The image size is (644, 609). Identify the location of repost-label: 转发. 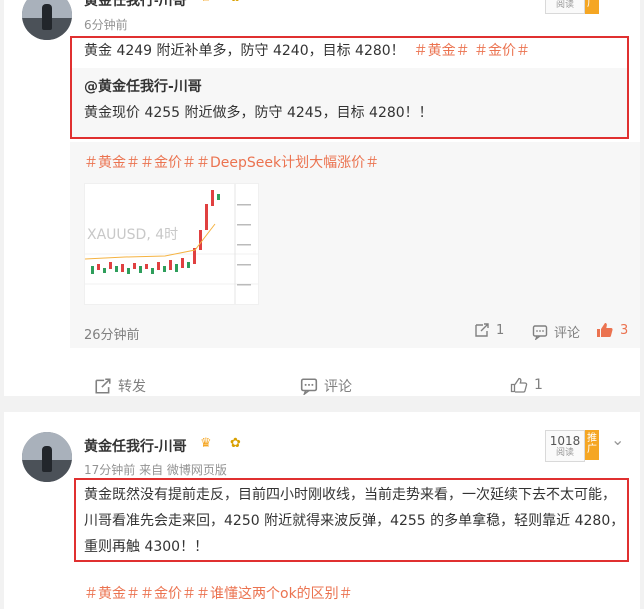
(132, 387).